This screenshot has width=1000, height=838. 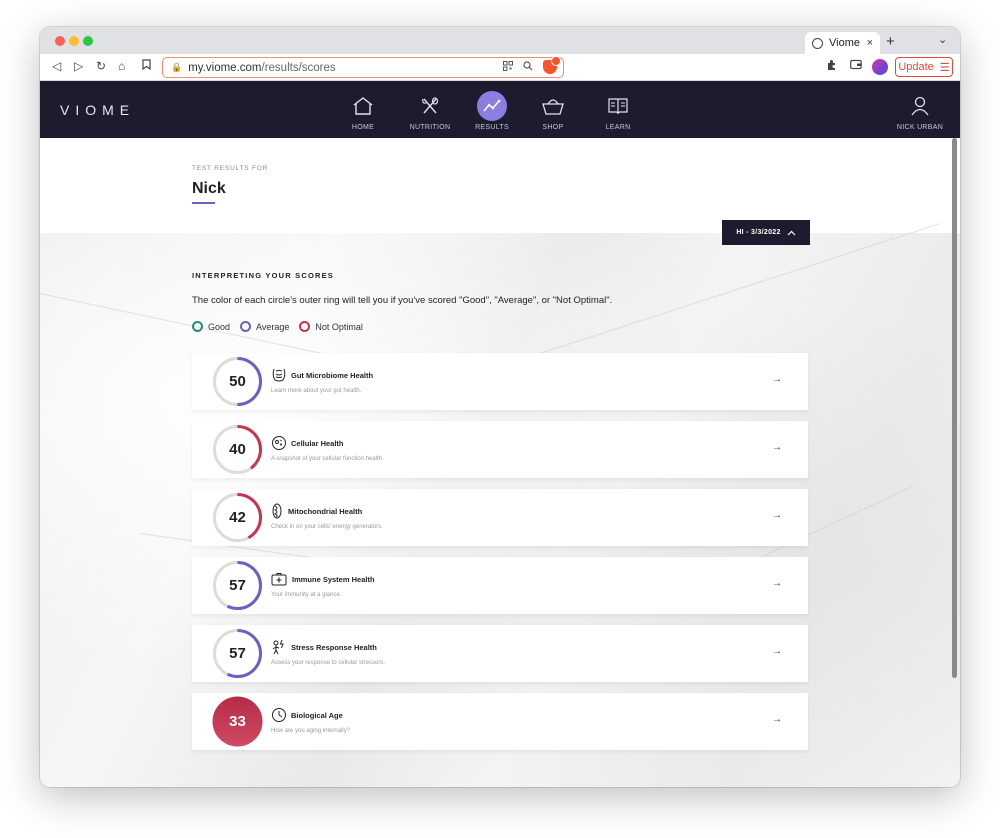 What do you see at coordinates (856, 66) in the screenshot?
I see `wallet-icon` at bounding box center [856, 66].